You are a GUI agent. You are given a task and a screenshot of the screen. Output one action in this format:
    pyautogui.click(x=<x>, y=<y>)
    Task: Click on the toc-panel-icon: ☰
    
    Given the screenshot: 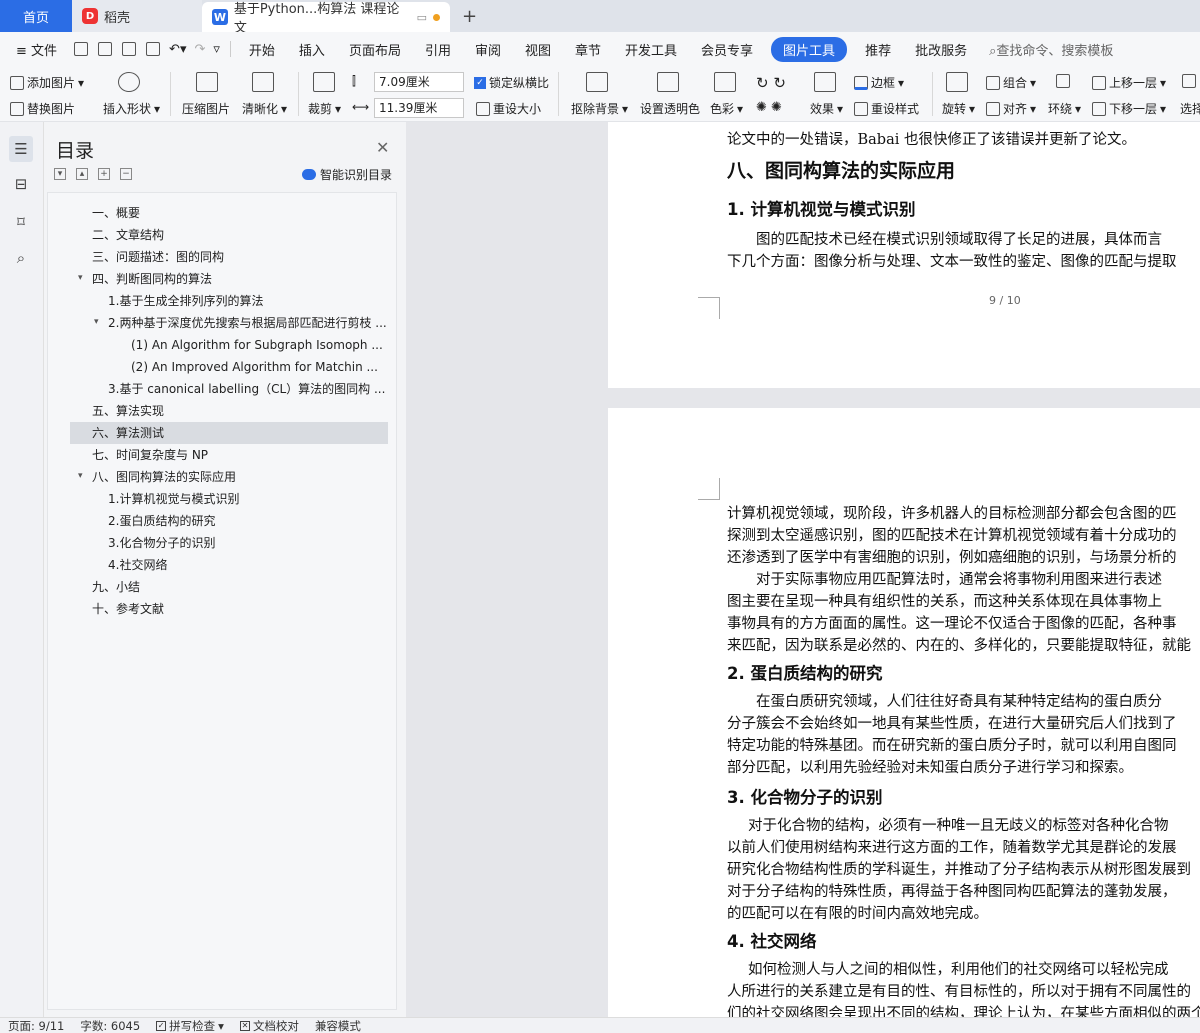 What is the action you would take?
    pyautogui.click(x=21, y=149)
    